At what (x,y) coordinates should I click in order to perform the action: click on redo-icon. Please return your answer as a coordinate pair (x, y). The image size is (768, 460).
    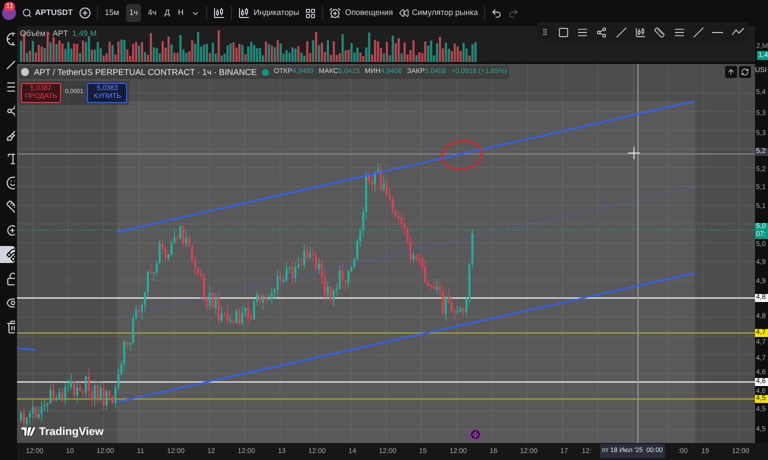
    Looking at the image, I should click on (514, 13).